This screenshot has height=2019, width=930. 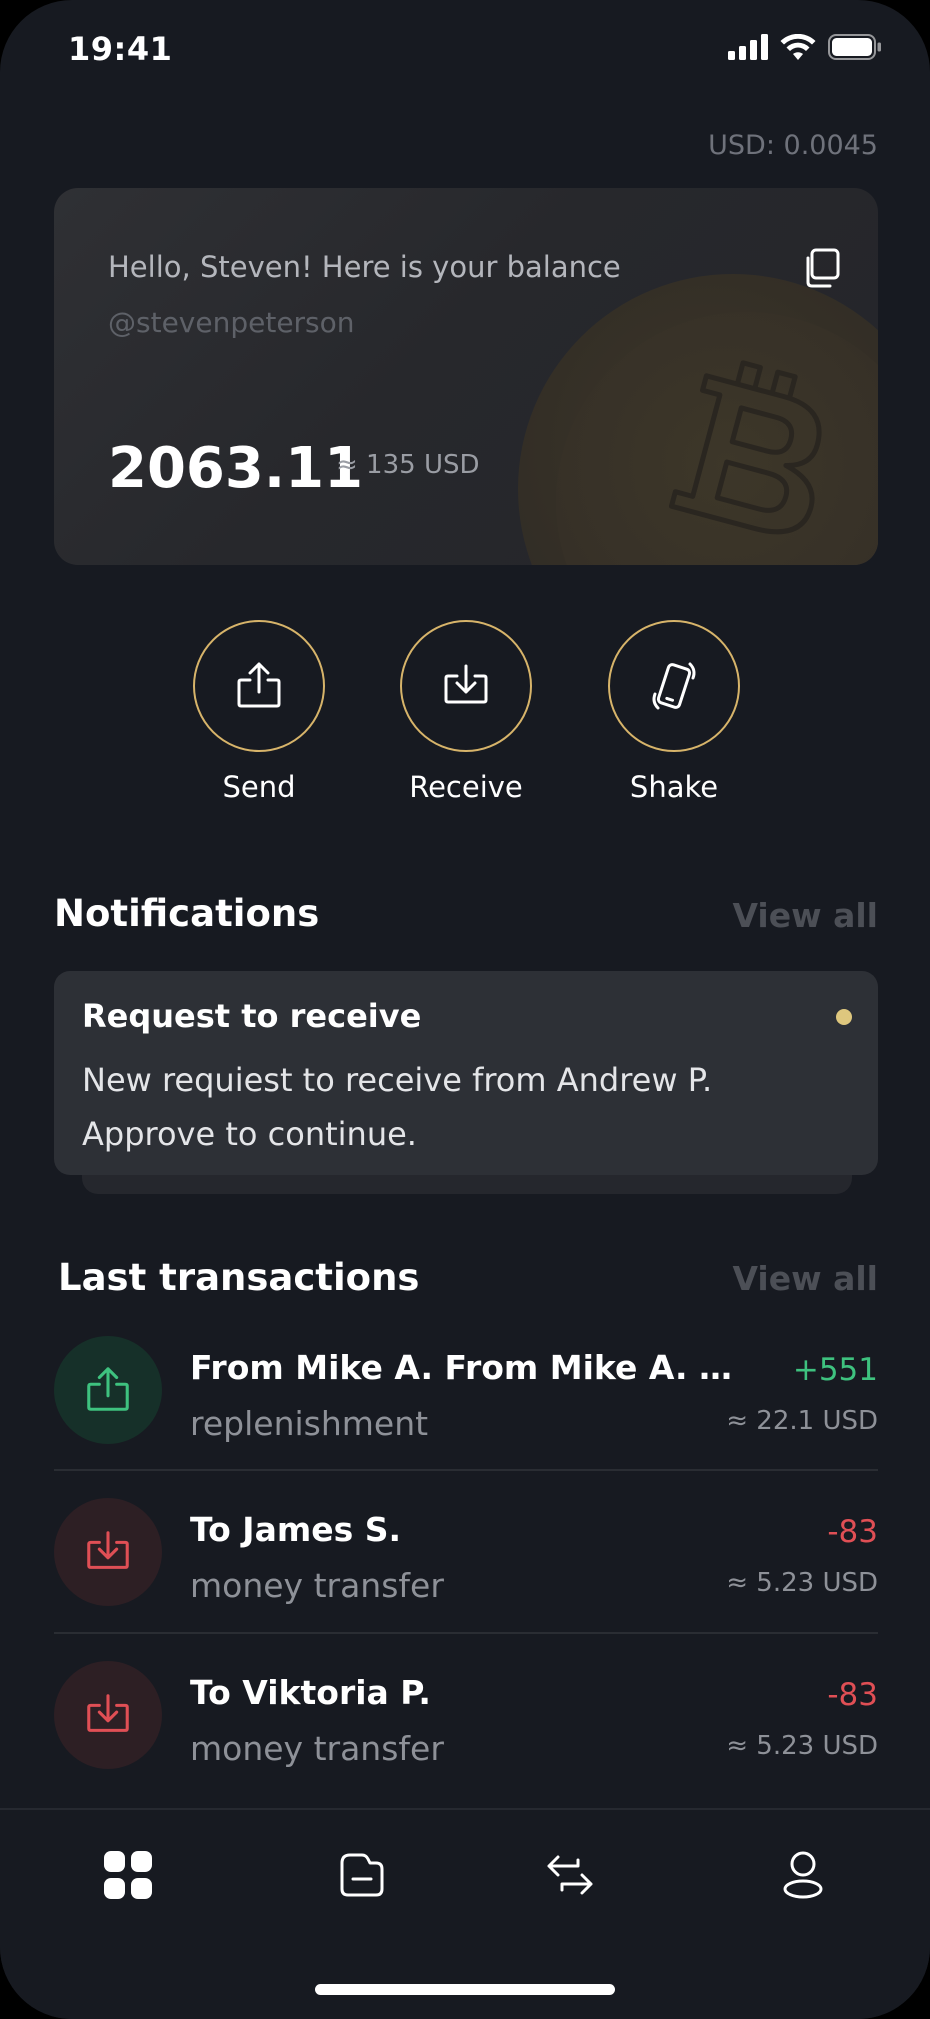 I want to click on shake-phone-icon, so click(x=674, y=686).